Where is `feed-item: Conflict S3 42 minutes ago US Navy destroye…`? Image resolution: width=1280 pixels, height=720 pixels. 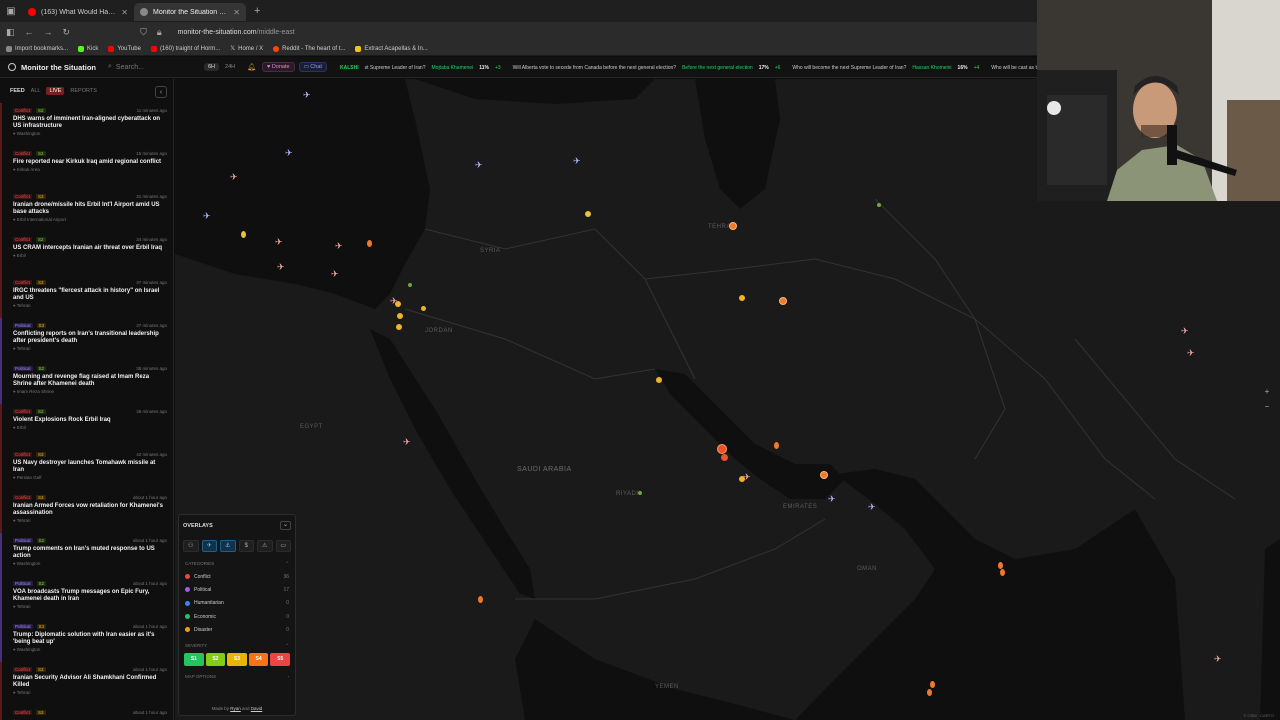
feed-item: Conflict S3 42 minutes ago US Navy destroye… is located at coordinates (86, 468).